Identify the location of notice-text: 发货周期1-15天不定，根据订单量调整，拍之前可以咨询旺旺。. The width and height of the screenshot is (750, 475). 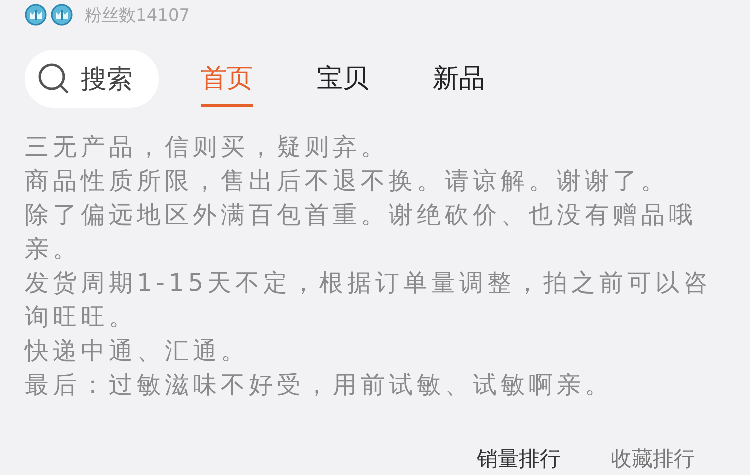
(368, 300).